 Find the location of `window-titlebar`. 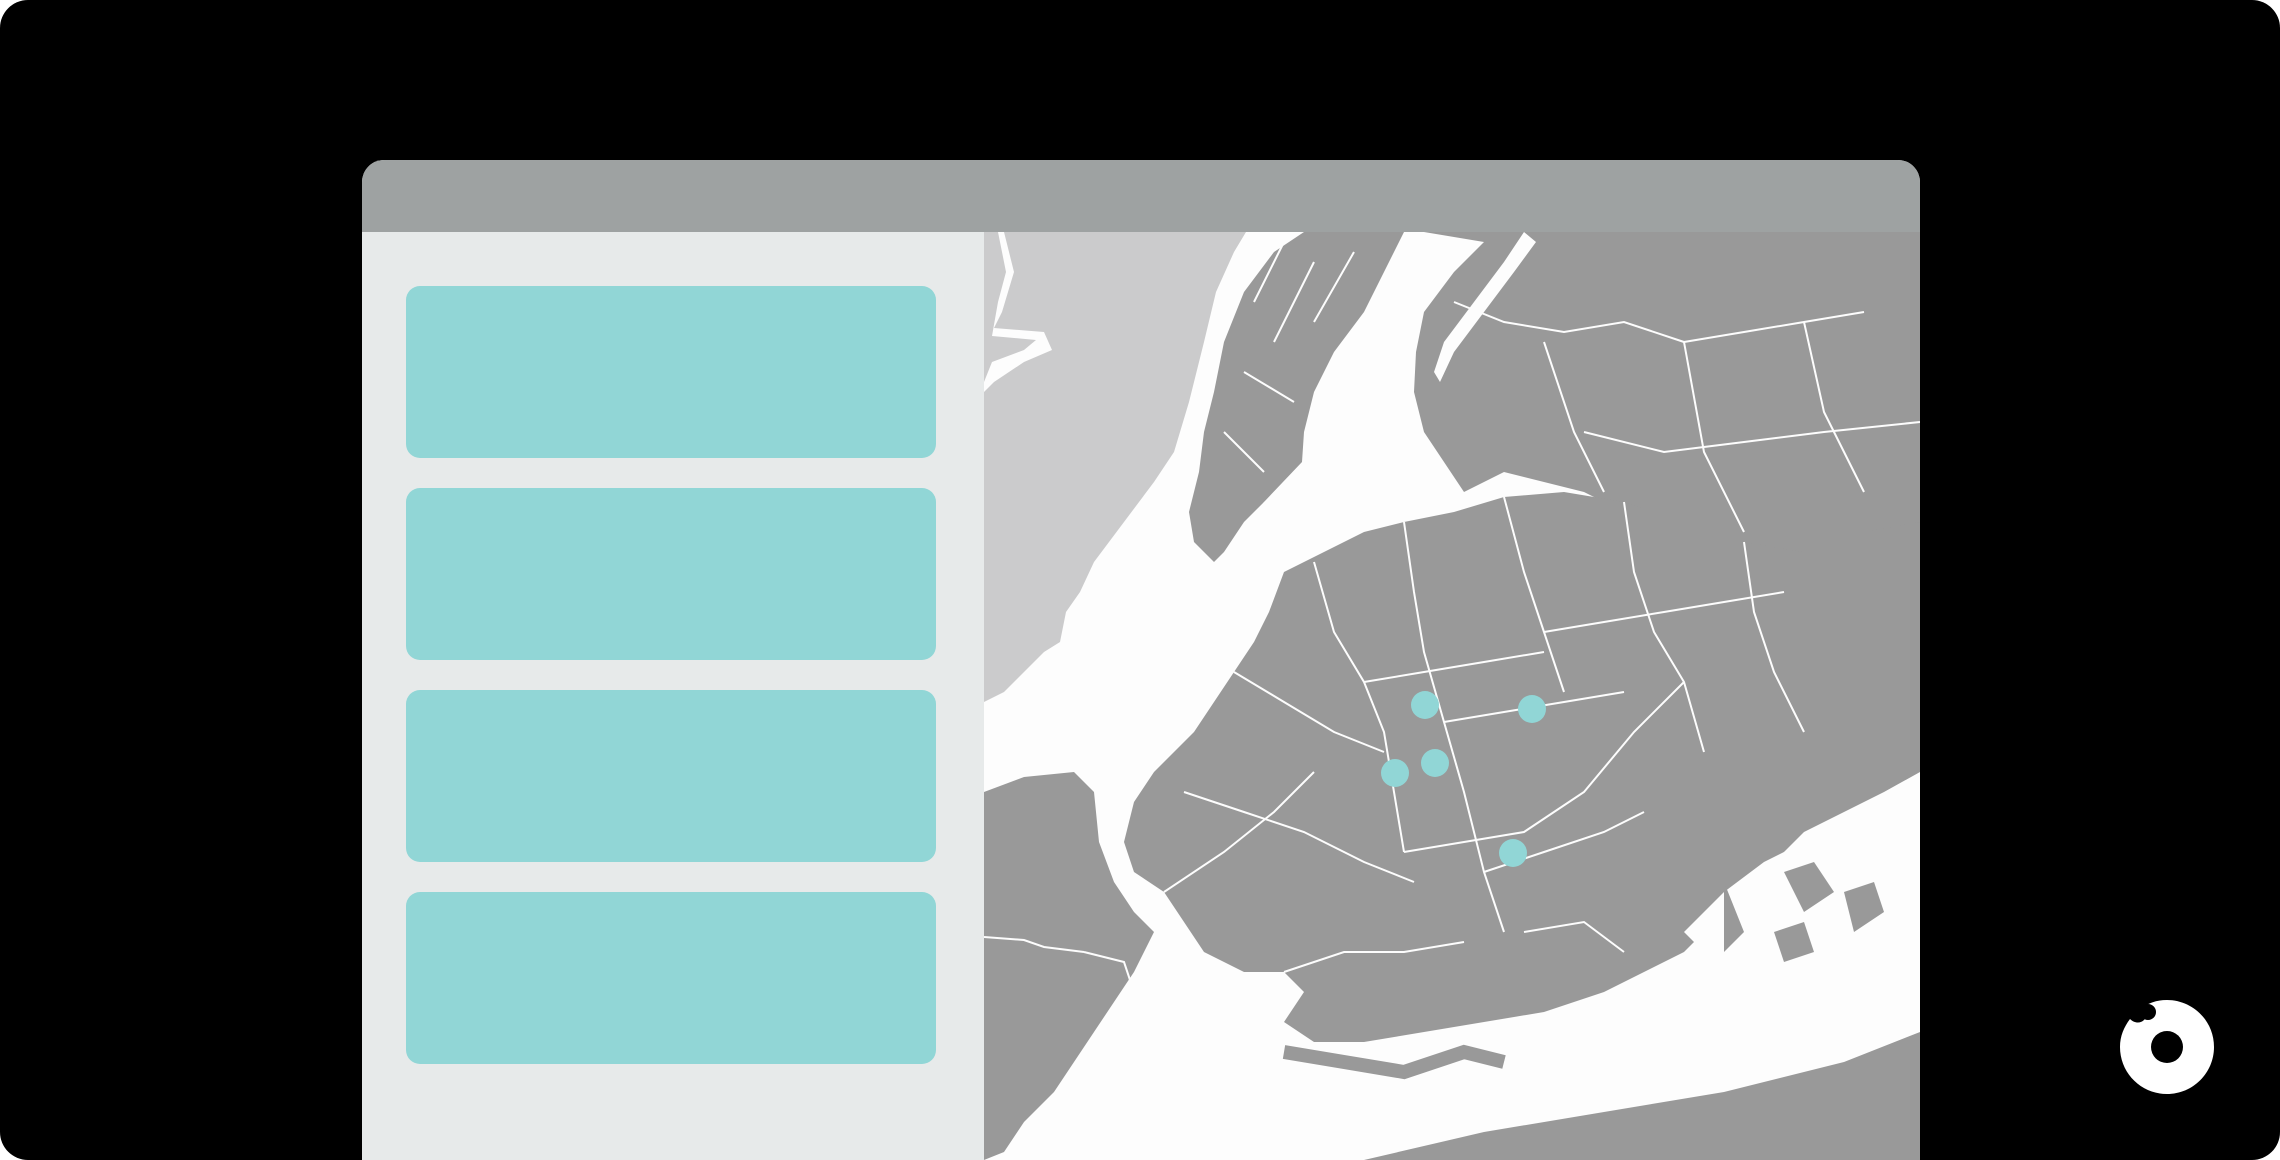

window-titlebar is located at coordinates (1141, 196).